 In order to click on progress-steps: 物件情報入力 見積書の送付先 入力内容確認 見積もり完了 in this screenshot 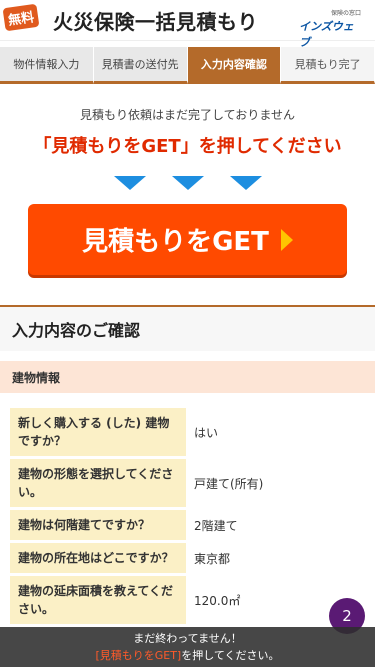, I will do `click(187, 65)`.